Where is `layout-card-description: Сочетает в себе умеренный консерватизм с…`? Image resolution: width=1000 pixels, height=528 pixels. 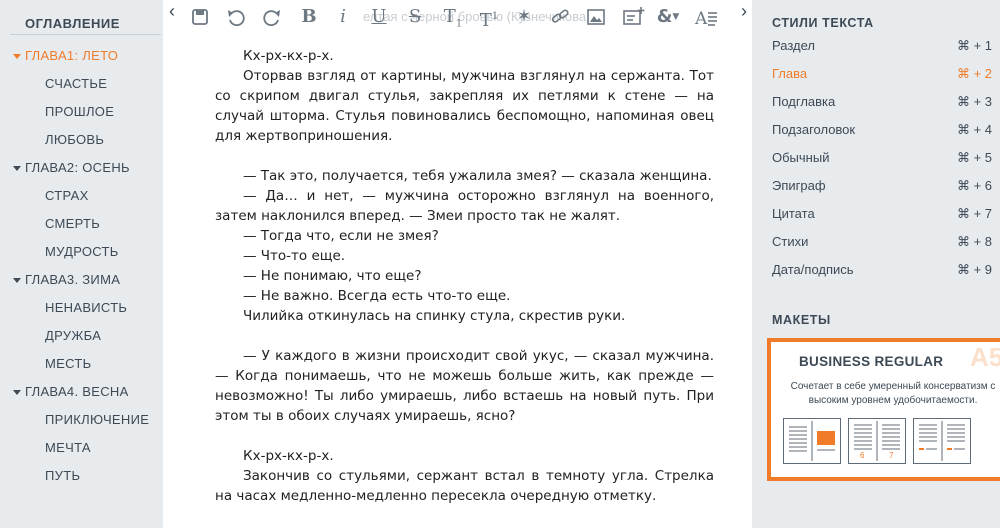
layout-card-description: Сочетает в себе умеренный консерватизм с… is located at coordinates (893, 393).